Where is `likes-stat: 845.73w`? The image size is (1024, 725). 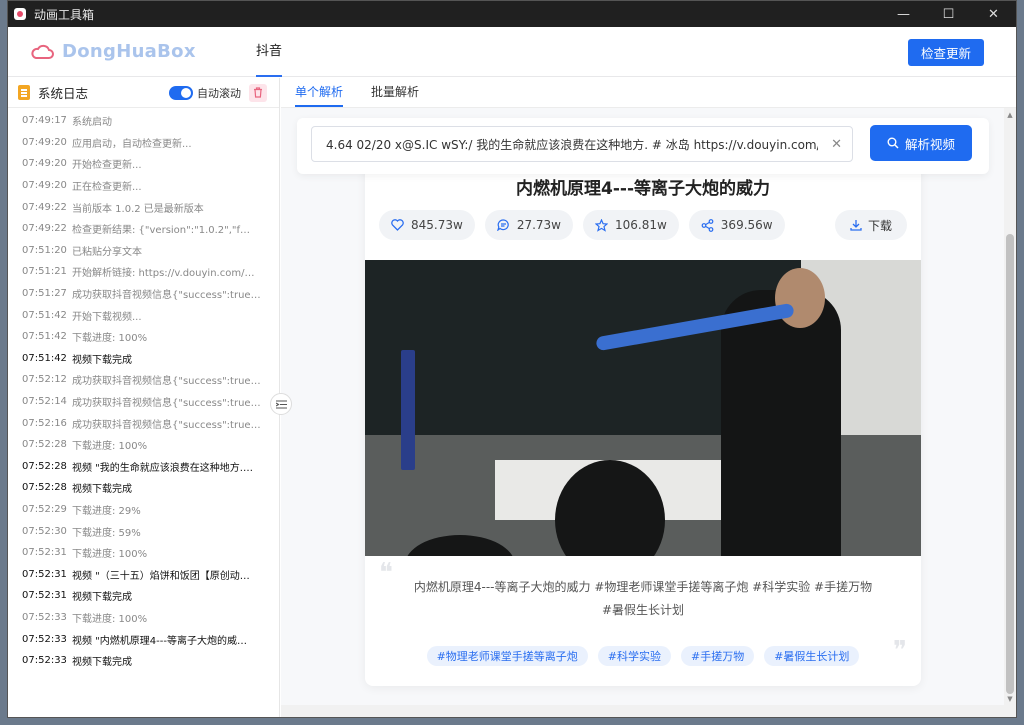 likes-stat: 845.73w is located at coordinates (427, 225).